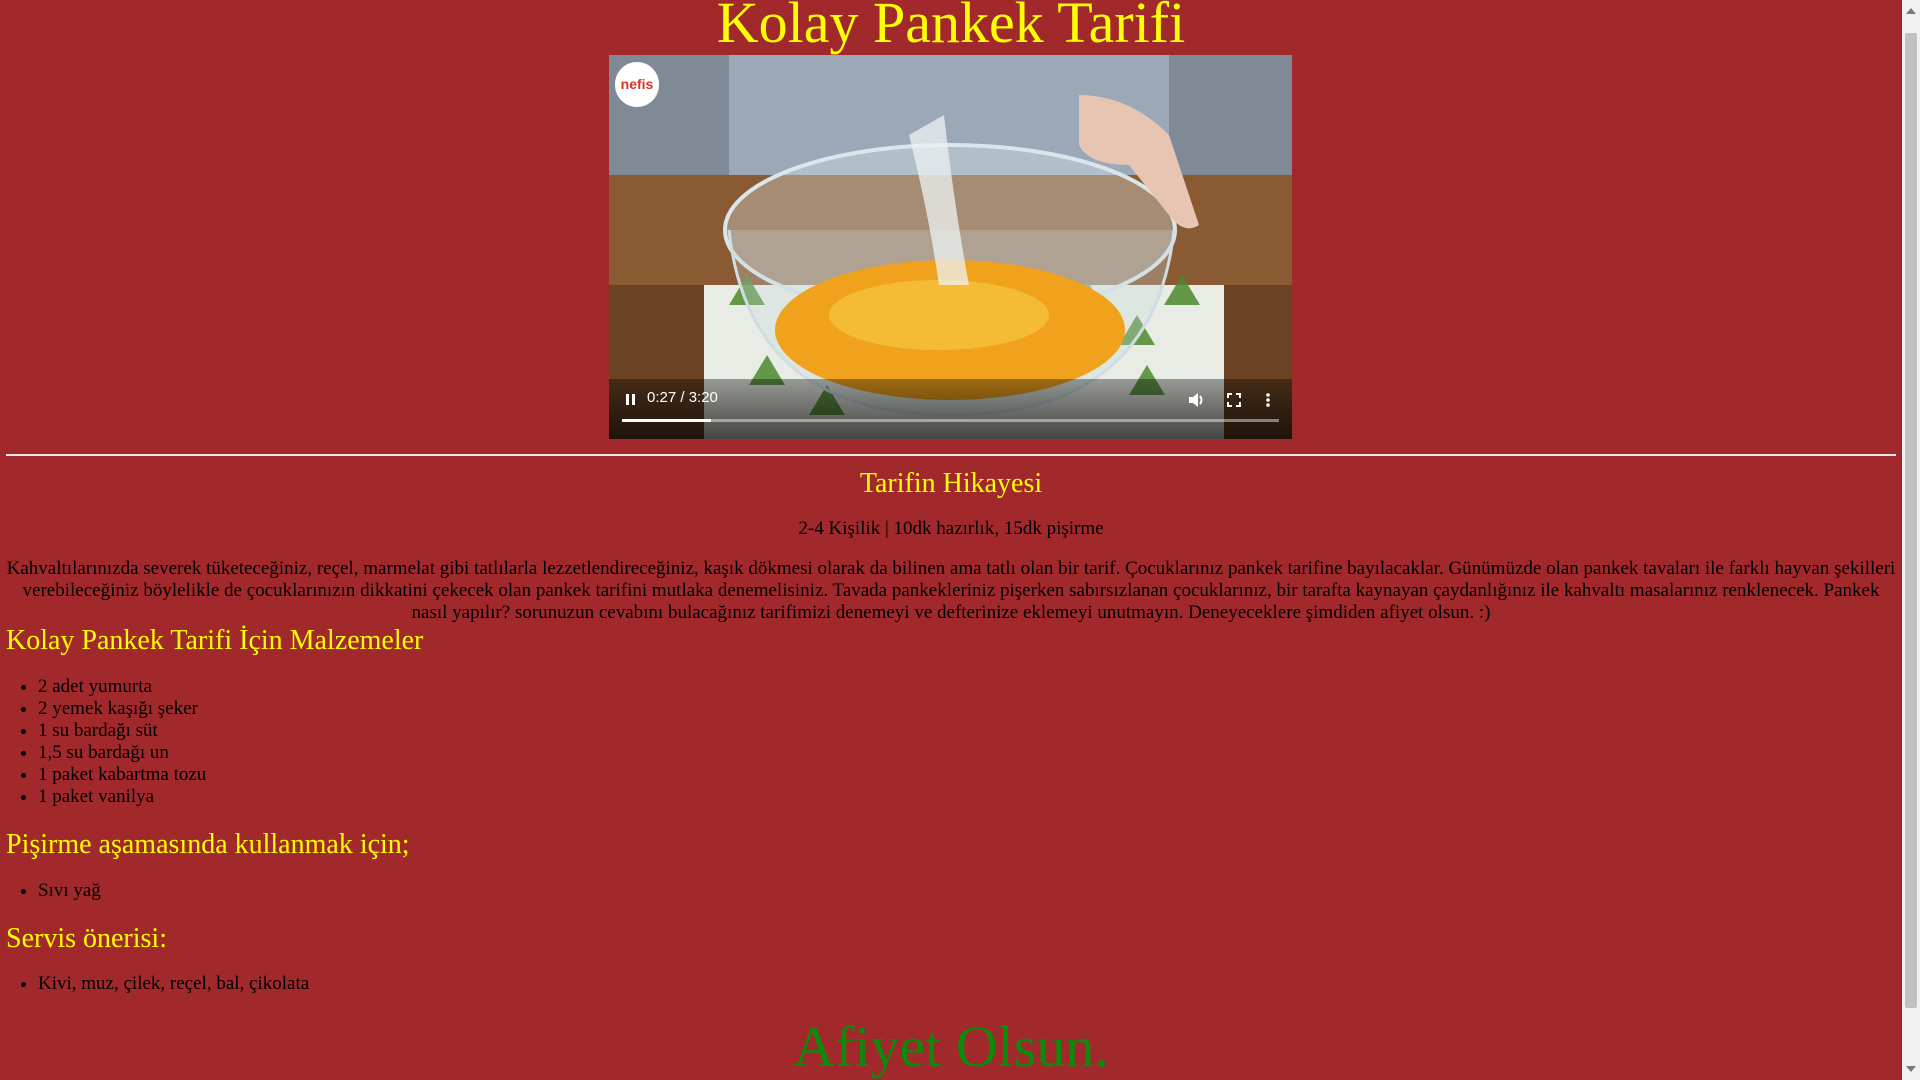 Image resolution: width=1920 pixels, height=1080 pixels. What do you see at coordinates (950, 420) in the screenshot?
I see `video-progress-bar` at bounding box center [950, 420].